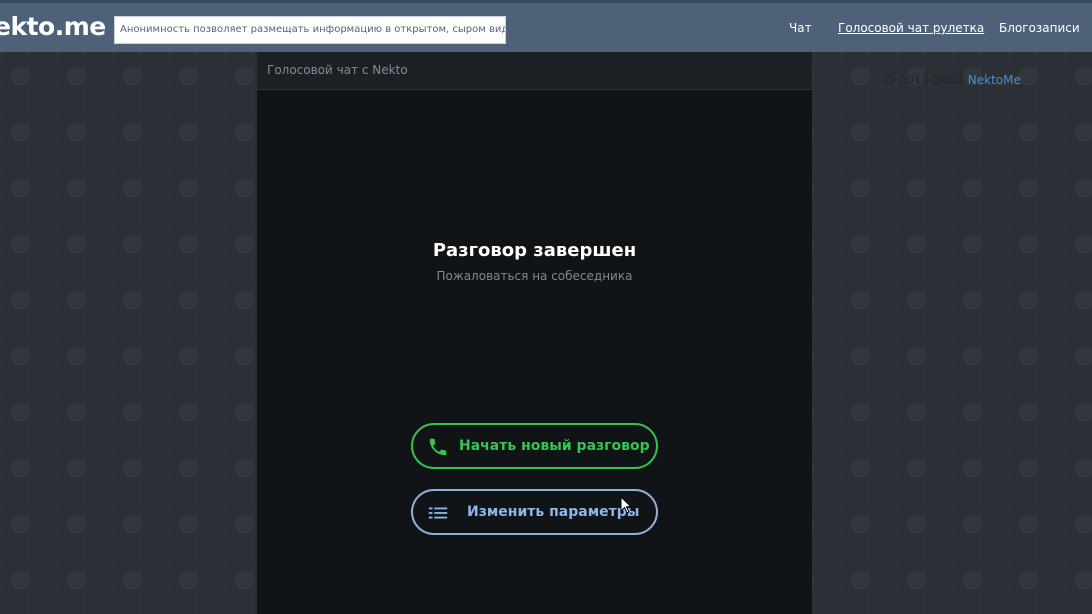  I want to click on mouse-cursor-icon, so click(626, 505).